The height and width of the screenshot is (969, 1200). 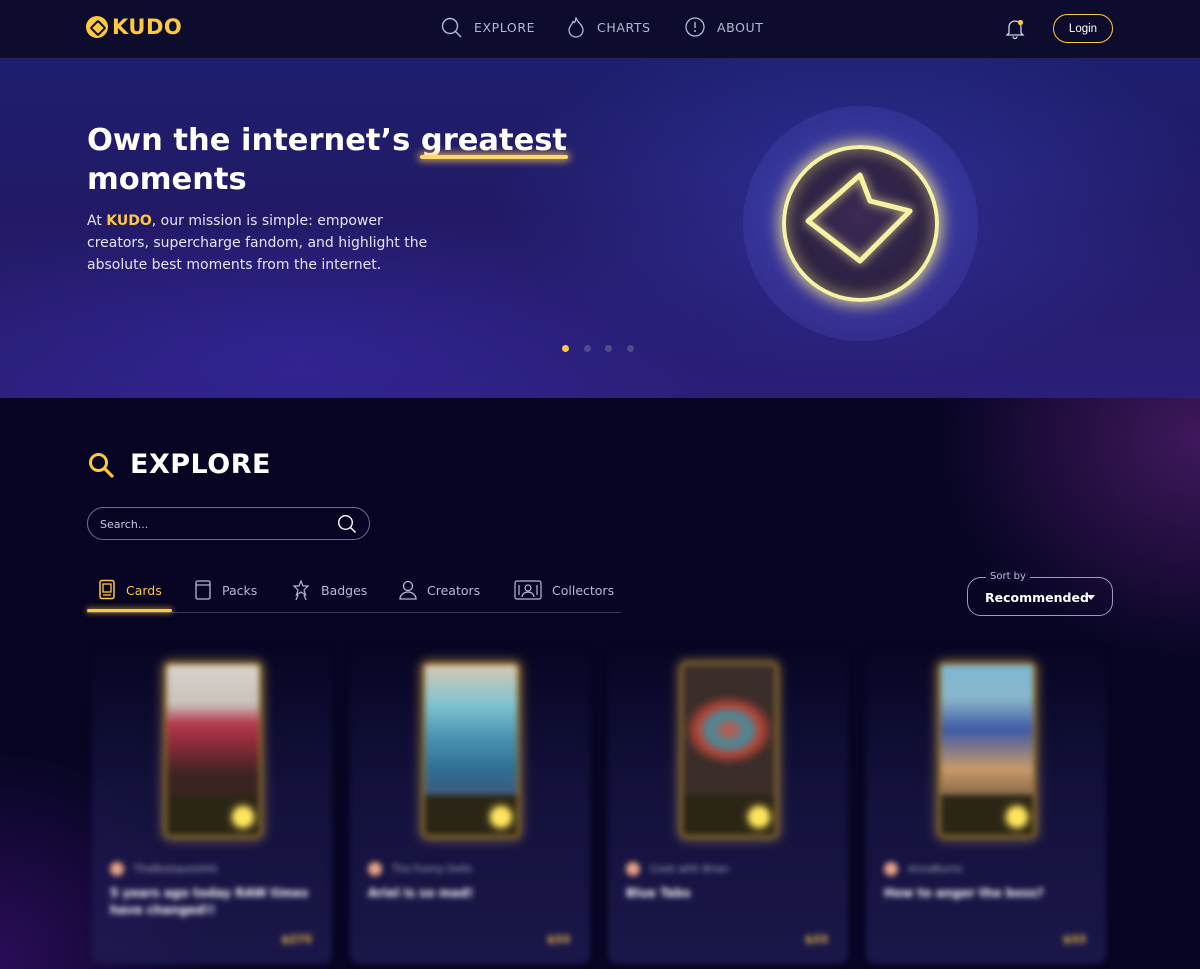 I want to click on logo-mark-icon, so click(x=97, y=27).